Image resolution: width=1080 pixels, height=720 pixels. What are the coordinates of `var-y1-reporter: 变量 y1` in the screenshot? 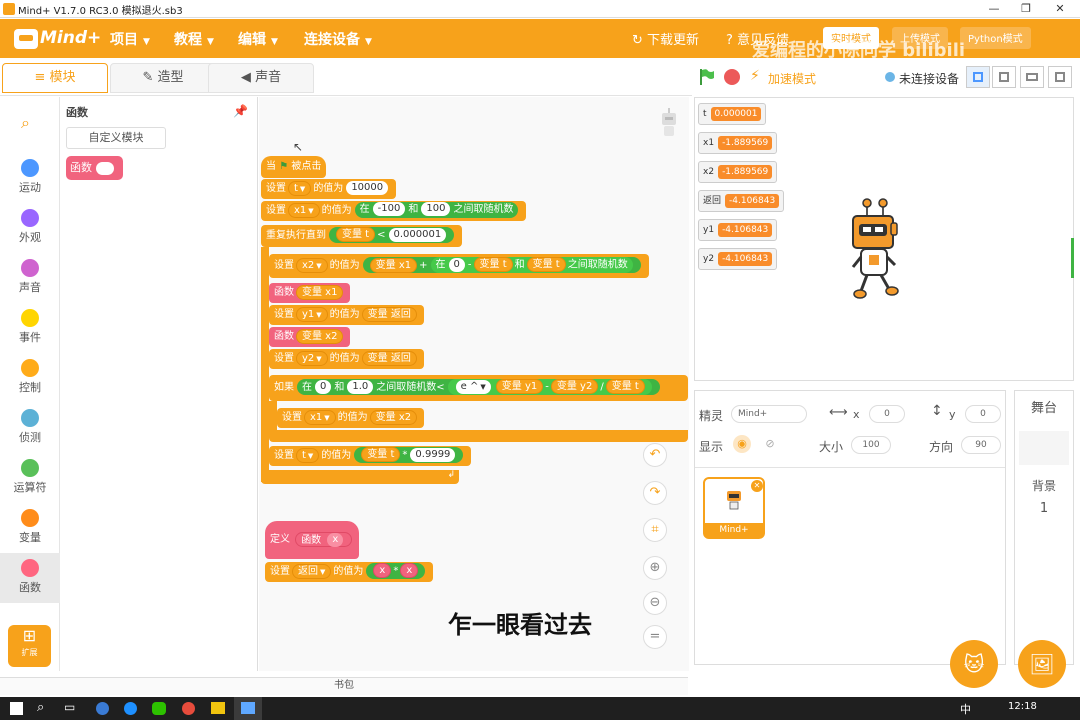 It's located at (519, 386).